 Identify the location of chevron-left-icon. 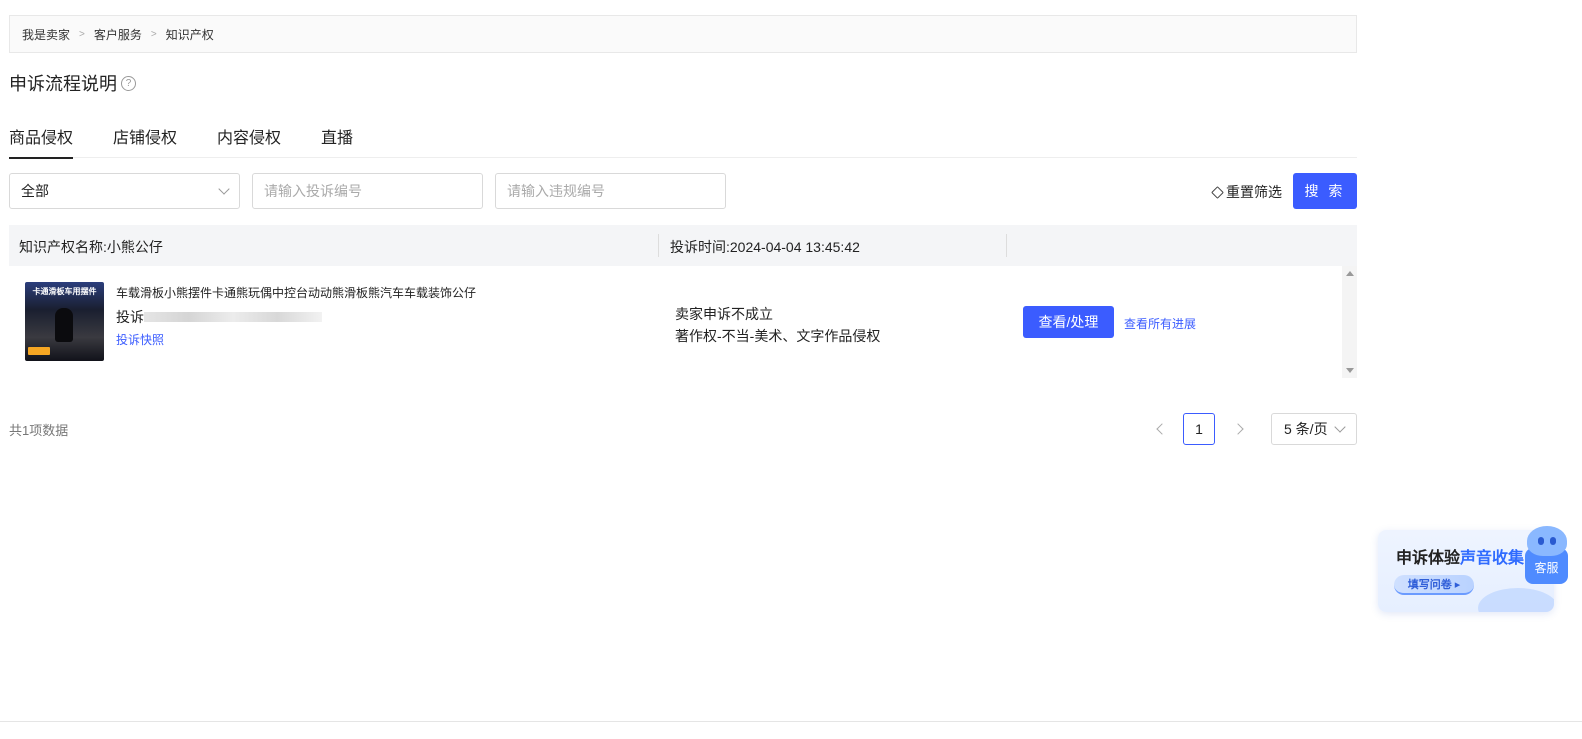
(1161, 429).